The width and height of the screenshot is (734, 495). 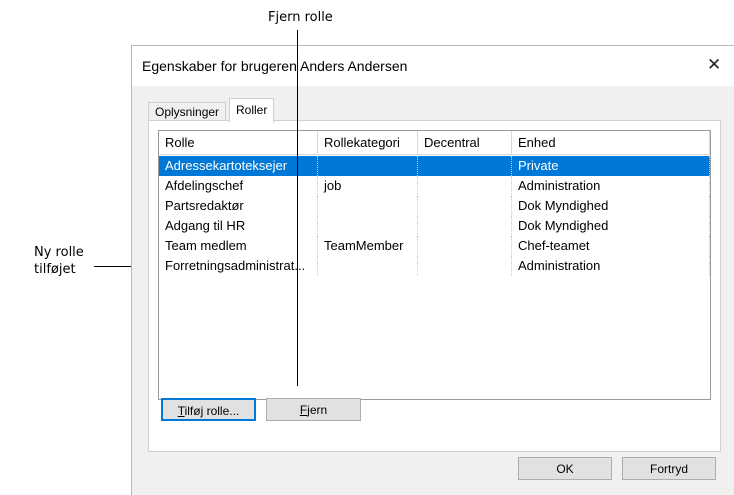 What do you see at coordinates (238, 186) in the screenshot?
I see `cell-rolle: Afdelingschef` at bounding box center [238, 186].